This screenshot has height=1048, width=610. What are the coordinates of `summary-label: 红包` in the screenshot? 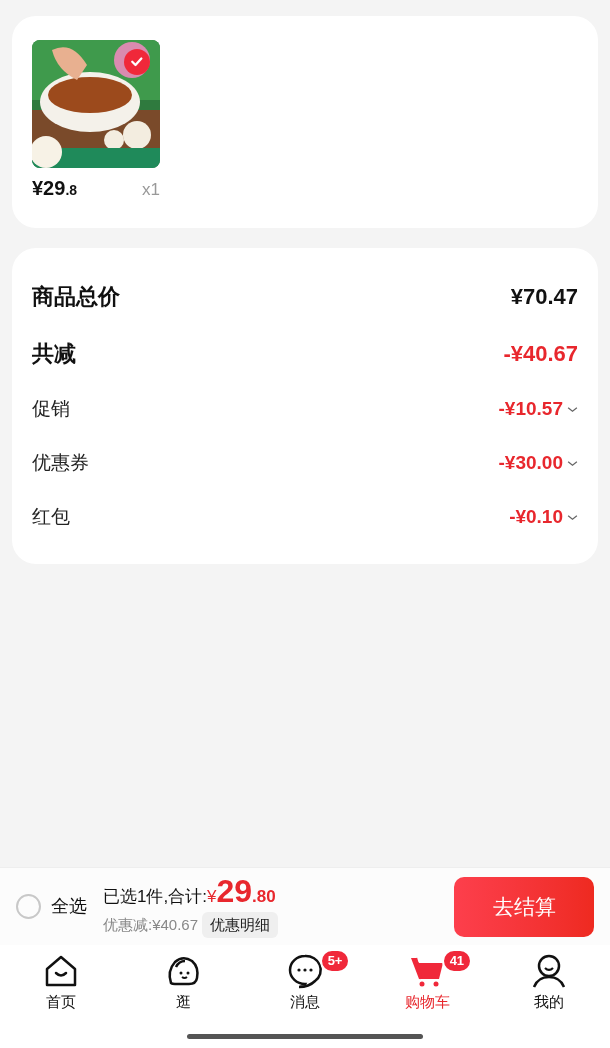 It's located at (51, 516).